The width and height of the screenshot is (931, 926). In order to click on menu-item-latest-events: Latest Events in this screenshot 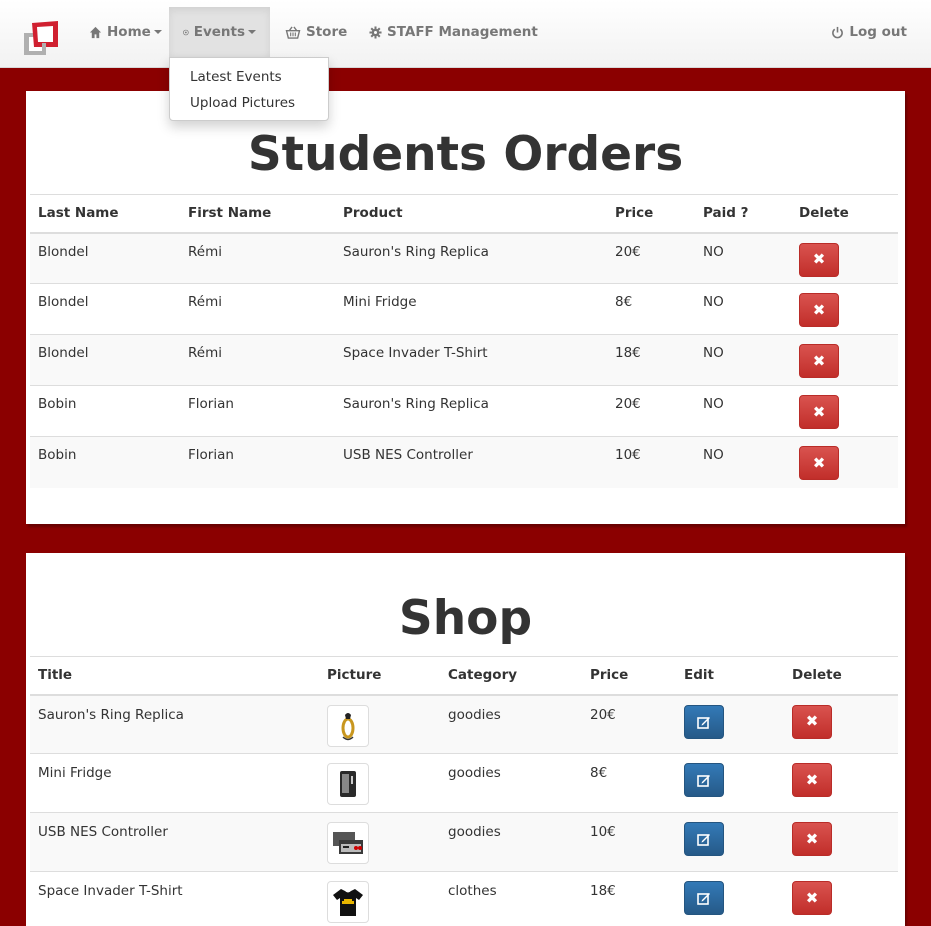, I will do `click(249, 77)`.